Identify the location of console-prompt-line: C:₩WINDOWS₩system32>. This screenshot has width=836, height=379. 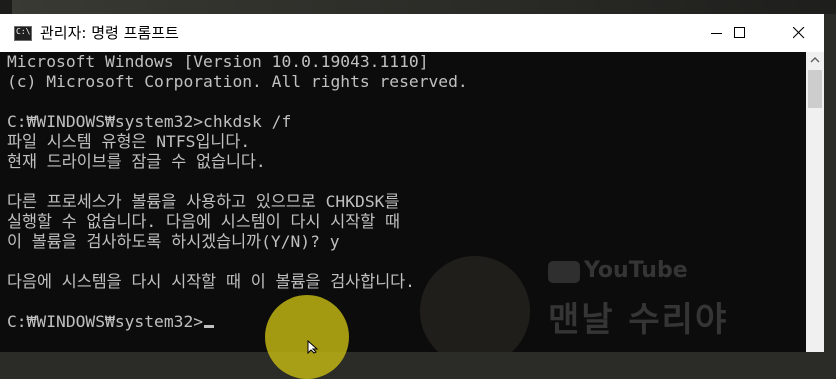
(111, 322).